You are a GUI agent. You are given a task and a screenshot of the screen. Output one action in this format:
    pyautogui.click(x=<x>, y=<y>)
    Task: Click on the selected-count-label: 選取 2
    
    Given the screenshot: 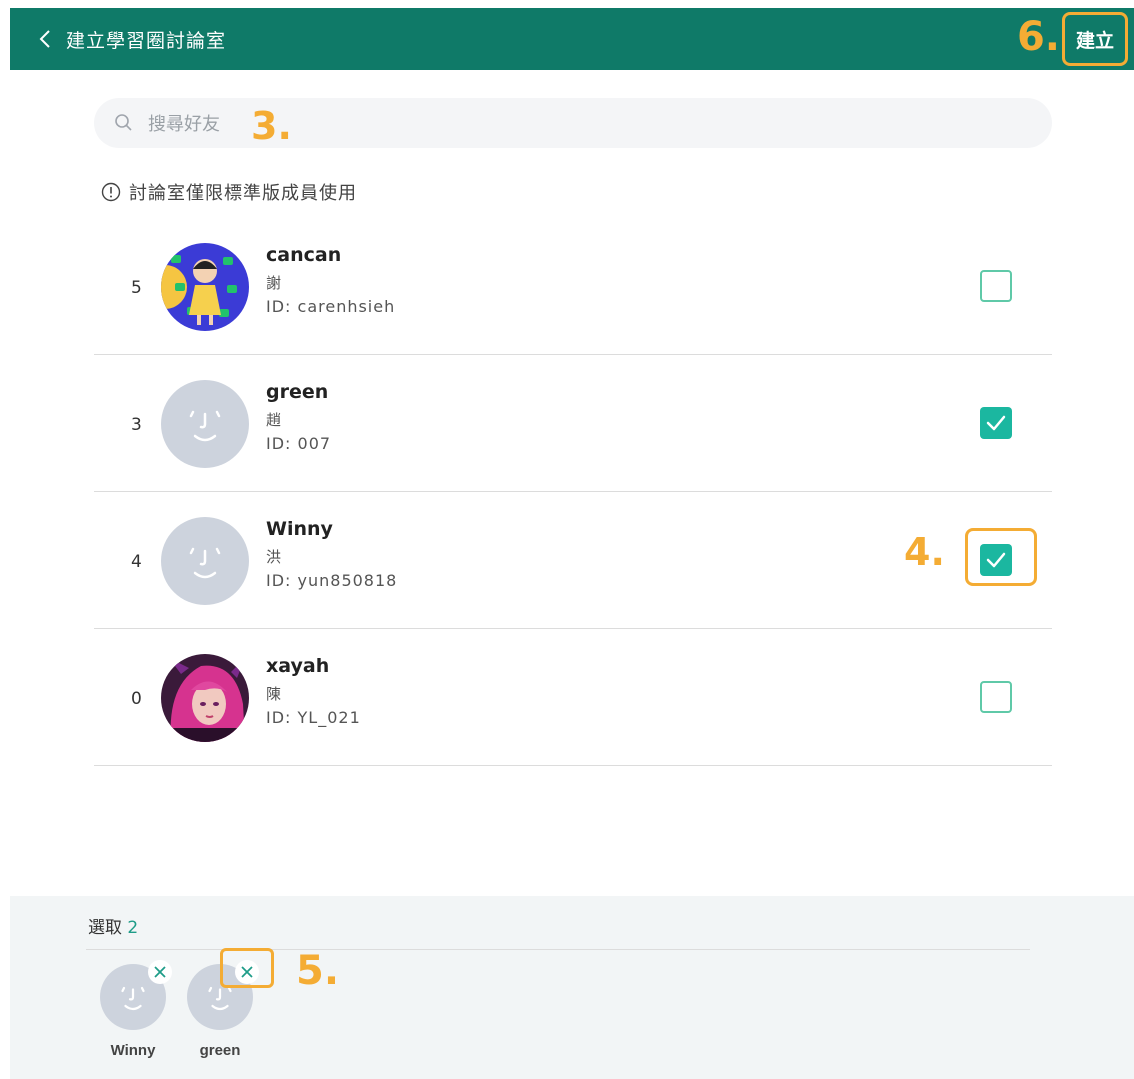 What is the action you would take?
    pyautogui.click(x=113, y=925)
    